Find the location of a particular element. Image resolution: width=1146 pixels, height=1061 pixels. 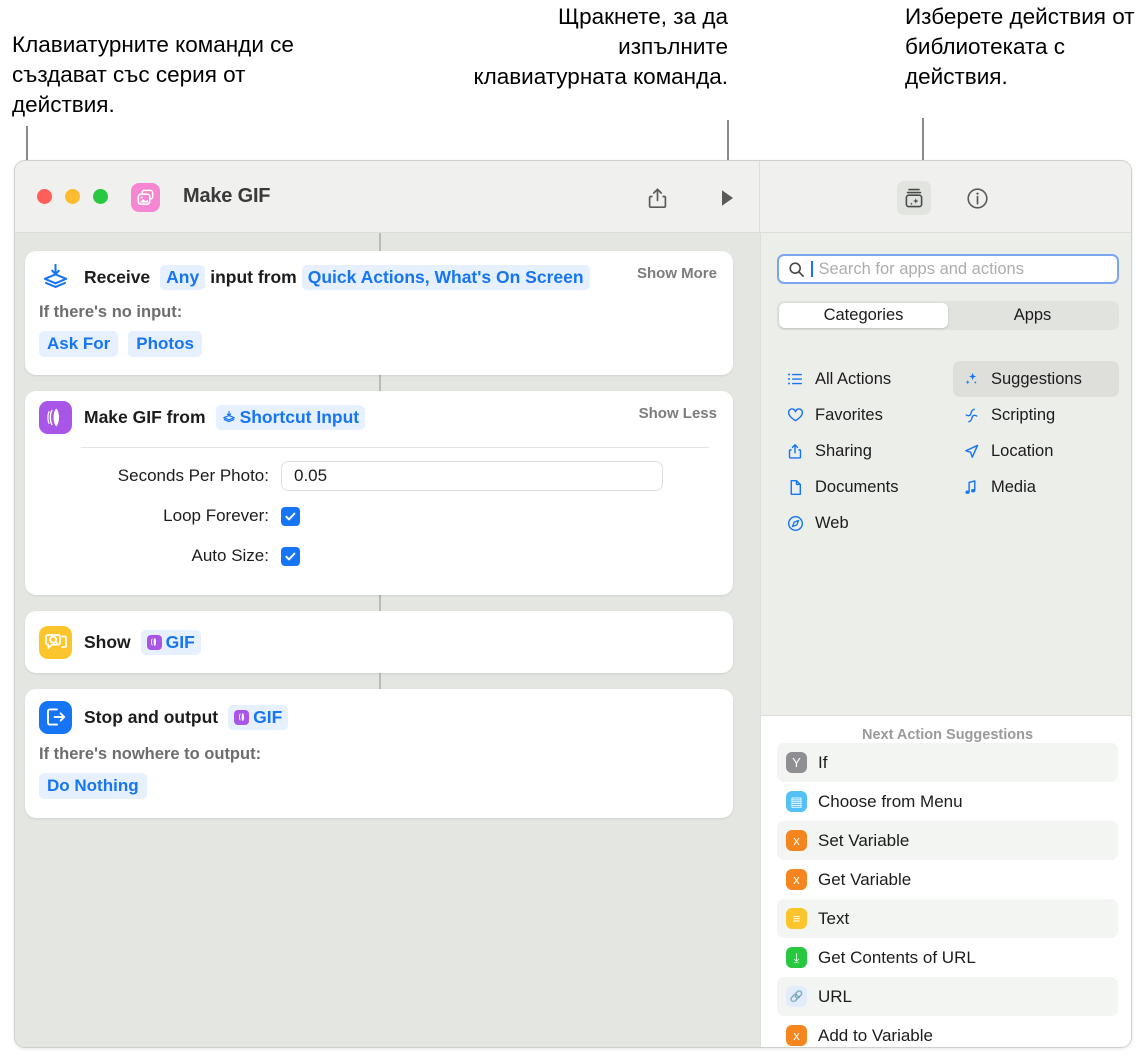

category-suggestions: Suggestions is located at coordinates (1036, 379).